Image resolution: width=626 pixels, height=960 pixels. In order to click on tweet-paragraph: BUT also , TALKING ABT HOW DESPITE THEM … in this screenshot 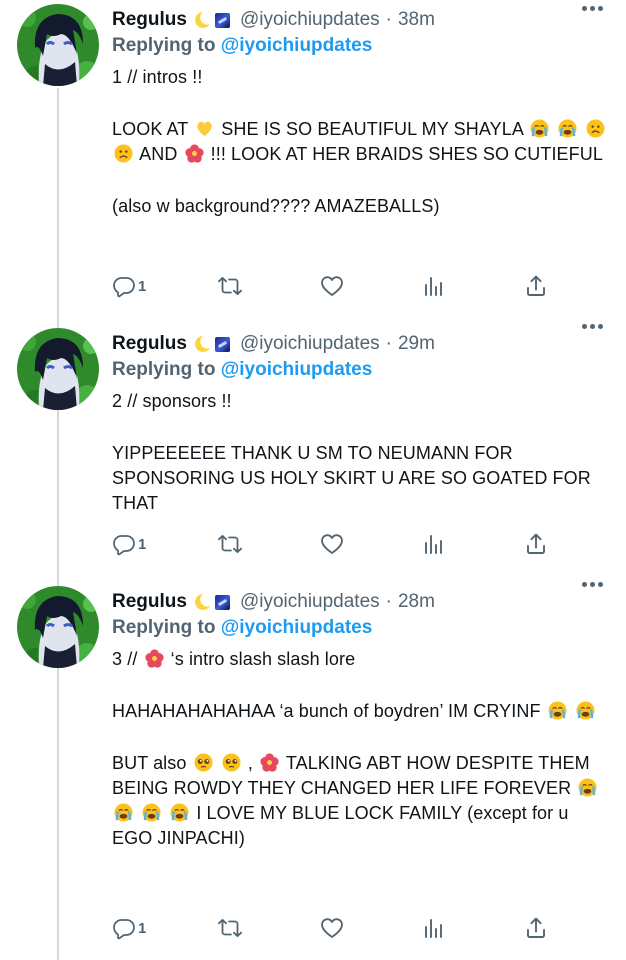, I will do `click(362, 801)`.